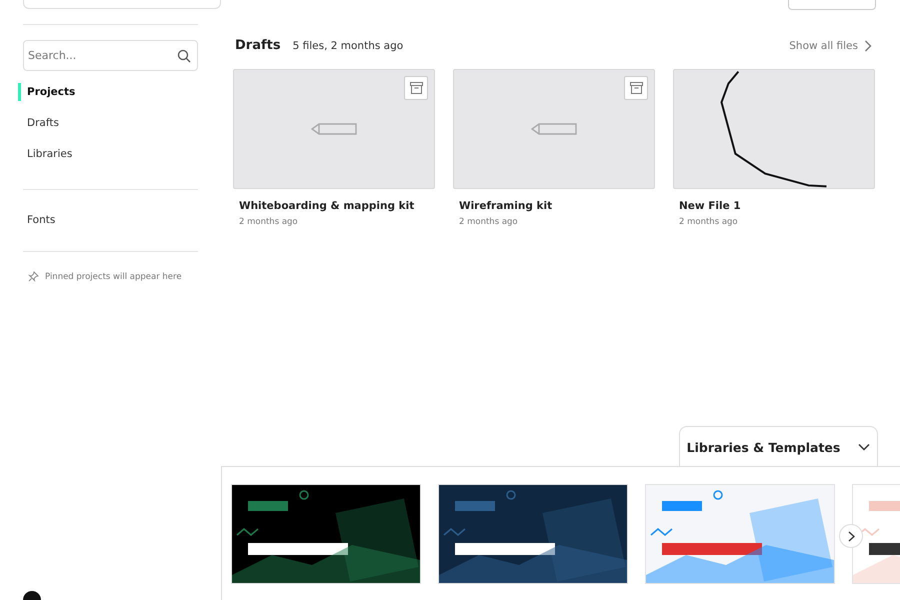 This screenshot has width=900, height=600. I want to click on file-name: New File 1, so click(710, 206).